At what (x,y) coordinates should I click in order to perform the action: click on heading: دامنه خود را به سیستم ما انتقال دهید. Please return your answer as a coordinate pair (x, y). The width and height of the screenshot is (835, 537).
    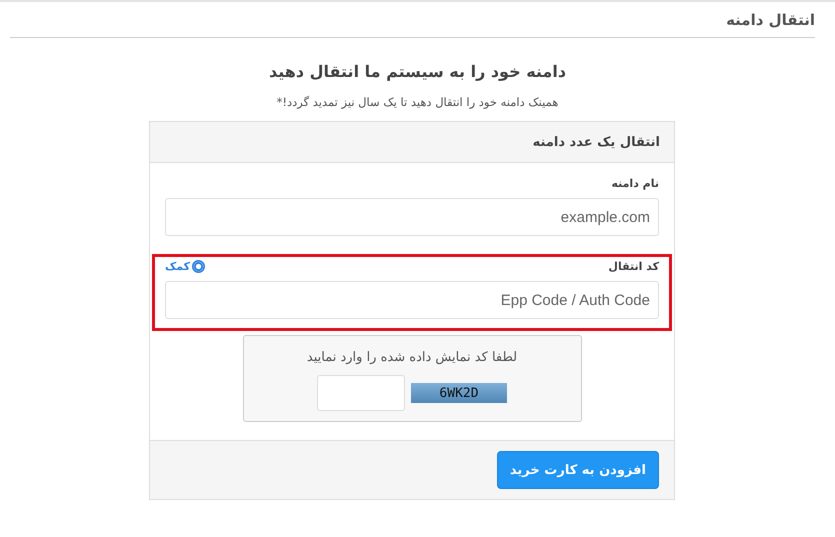
    Looking at the image, I should click on (418, 71).